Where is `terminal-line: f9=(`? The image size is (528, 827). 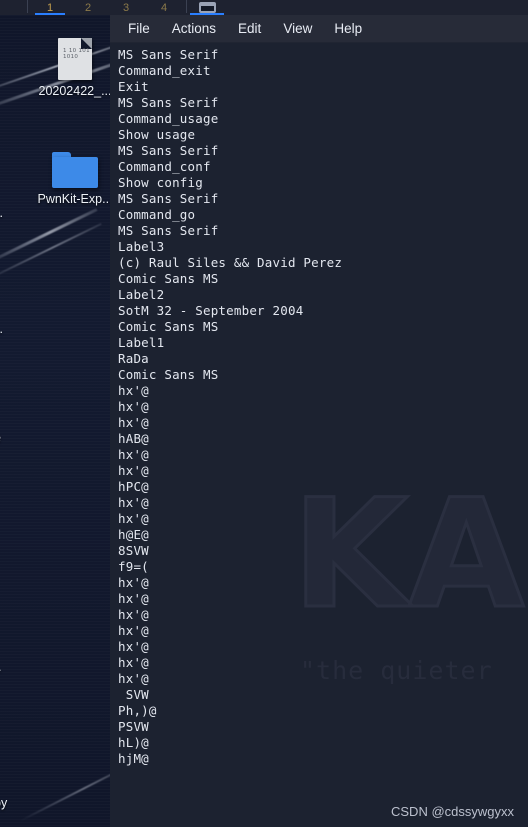
terminal-line: f9=( is located at coordinates (133, 566).